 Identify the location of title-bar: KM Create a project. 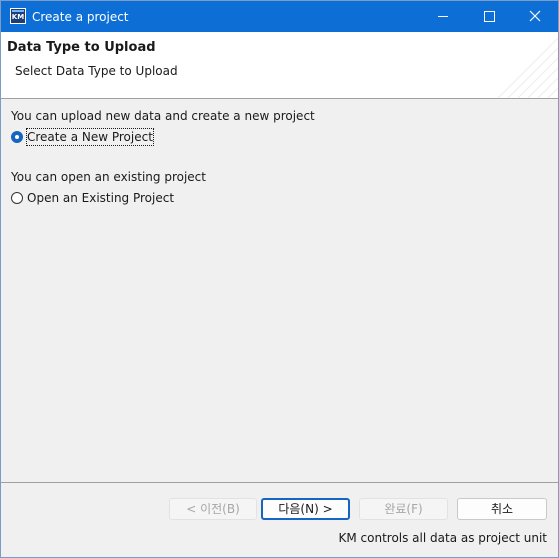
(279, 16).